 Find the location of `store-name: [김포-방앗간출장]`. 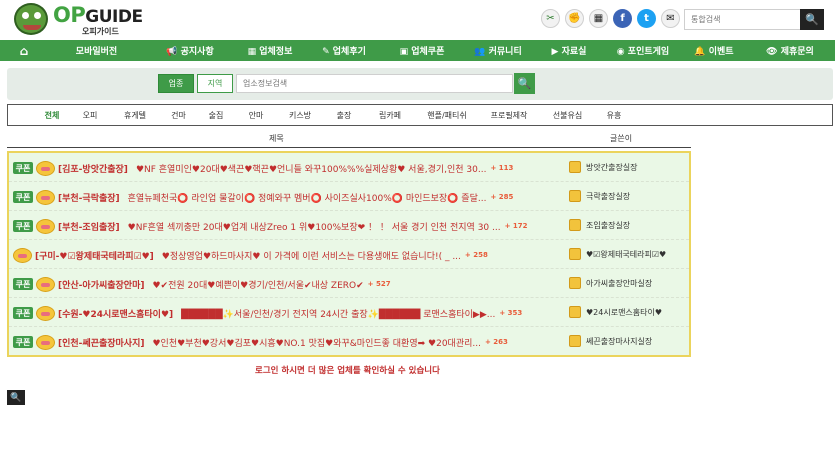

store-name: [김포-방앗간출장] is located at coordinates (93, 168).